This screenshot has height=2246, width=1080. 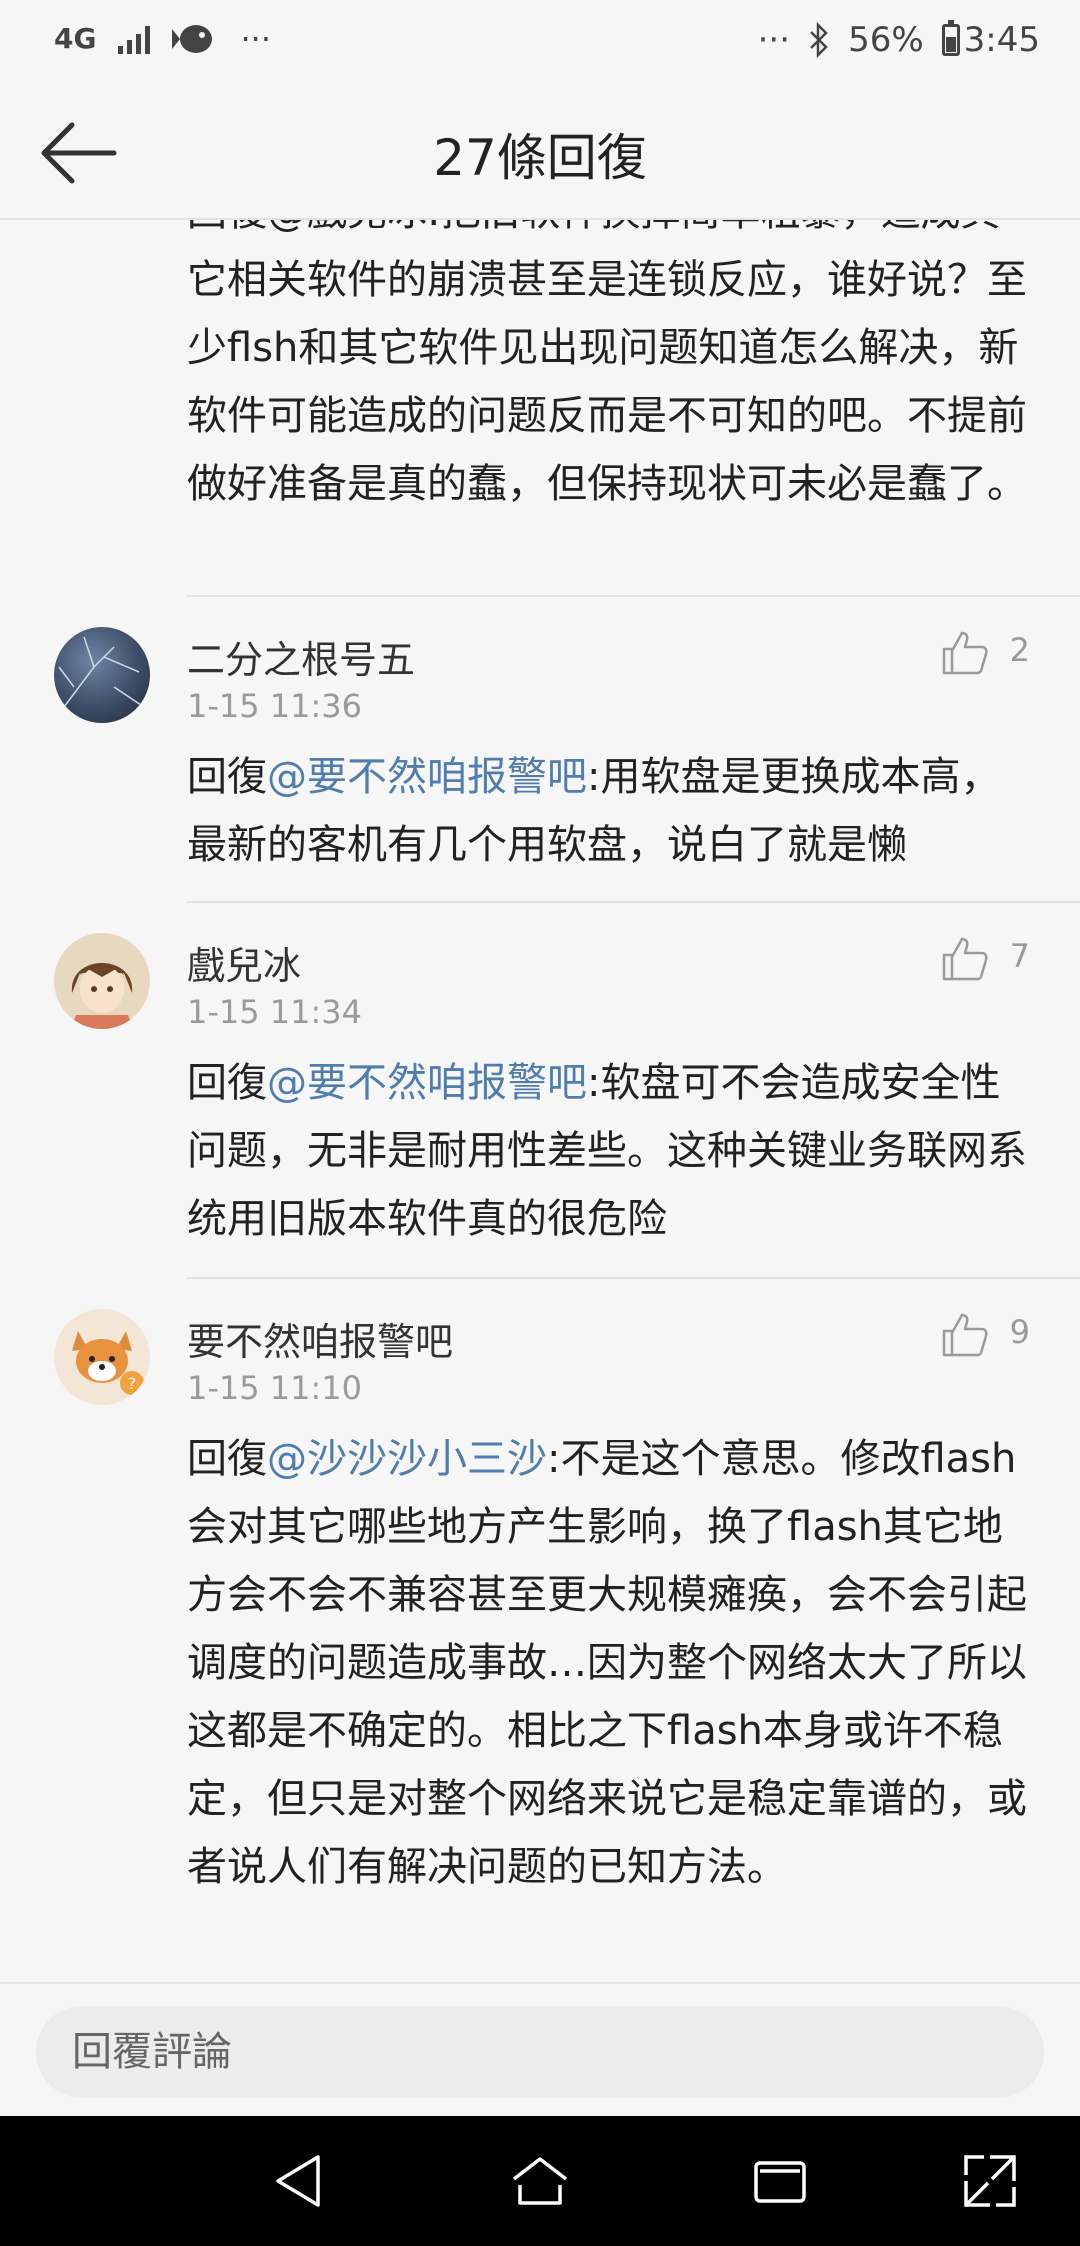 What do you see at coordinates (1019, 650) in the screenshot?
I see `like-count: 2` at bounding box center [1019, 650].